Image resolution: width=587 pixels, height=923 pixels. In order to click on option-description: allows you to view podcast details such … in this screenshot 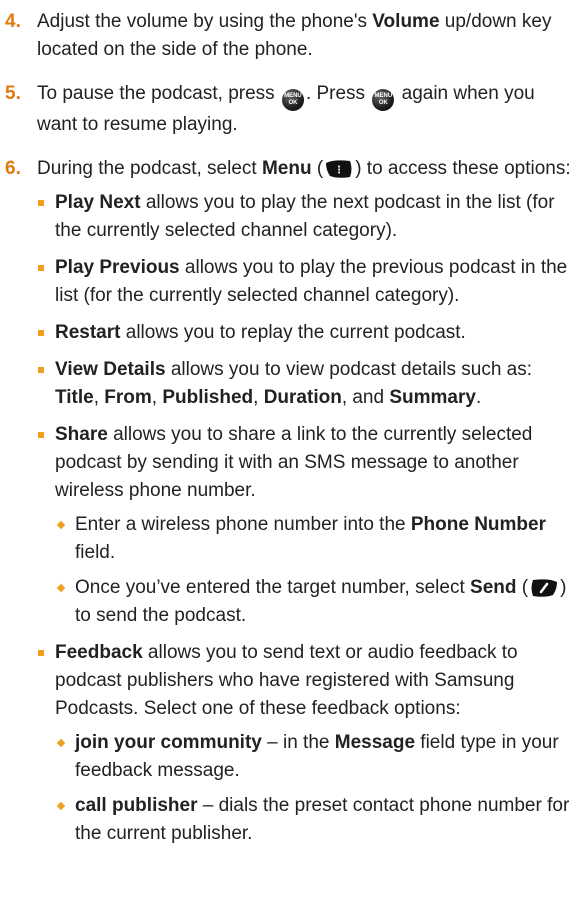, I will do `click(349, 369)`.